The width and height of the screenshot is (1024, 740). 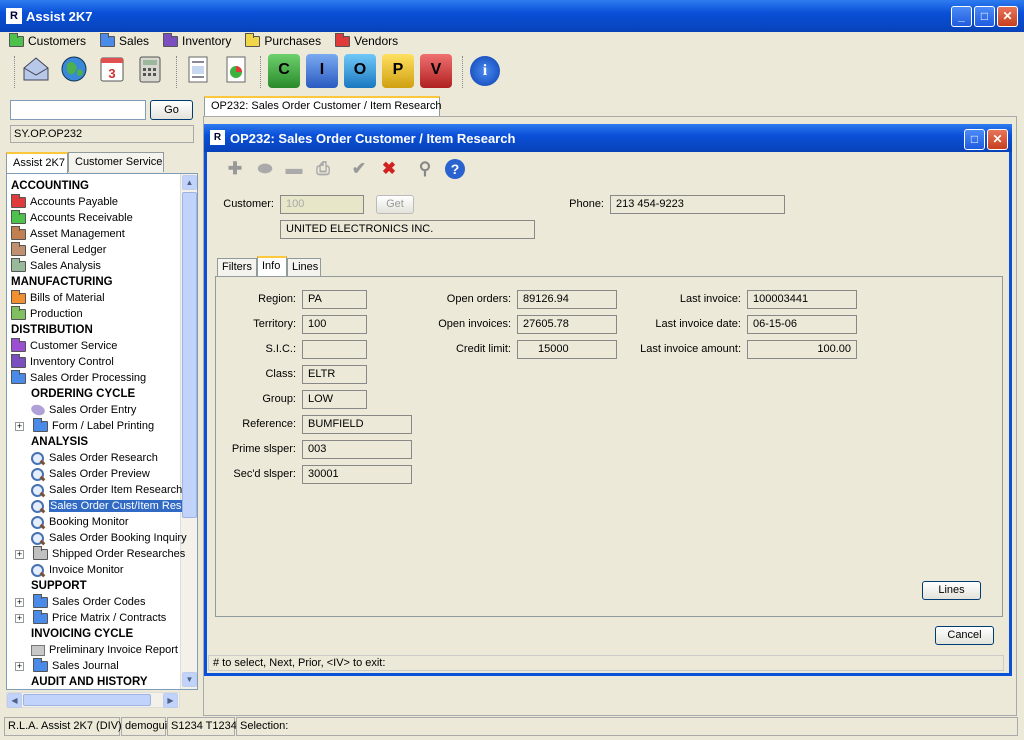 What do you see at coordinates (189, 355) in the screenshot?
I see `scroll-thumb` at bounding box center [189, 355].